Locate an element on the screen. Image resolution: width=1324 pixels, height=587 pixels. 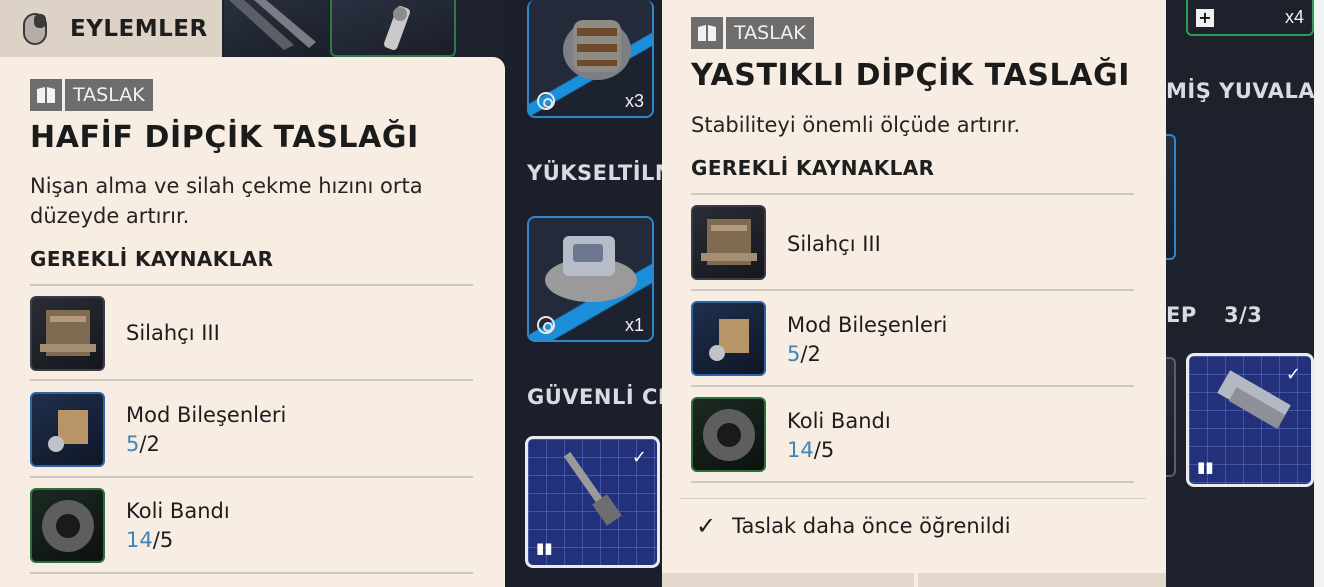
item-quantity: x4 is located at coordinates (1294, 17).